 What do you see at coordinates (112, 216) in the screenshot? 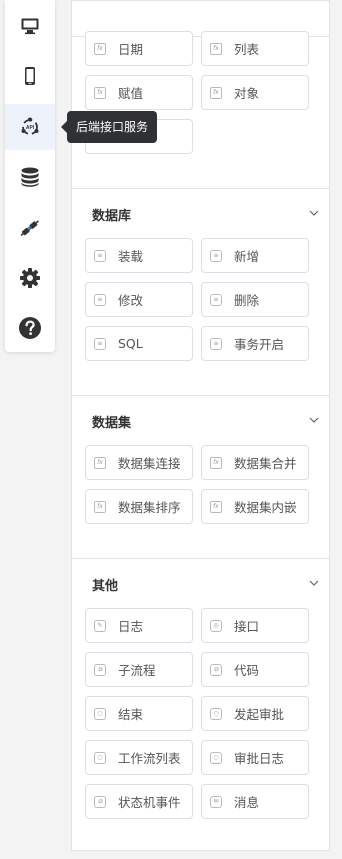
I see `section-title-database: 数据库` at bounding box center [112, 216].